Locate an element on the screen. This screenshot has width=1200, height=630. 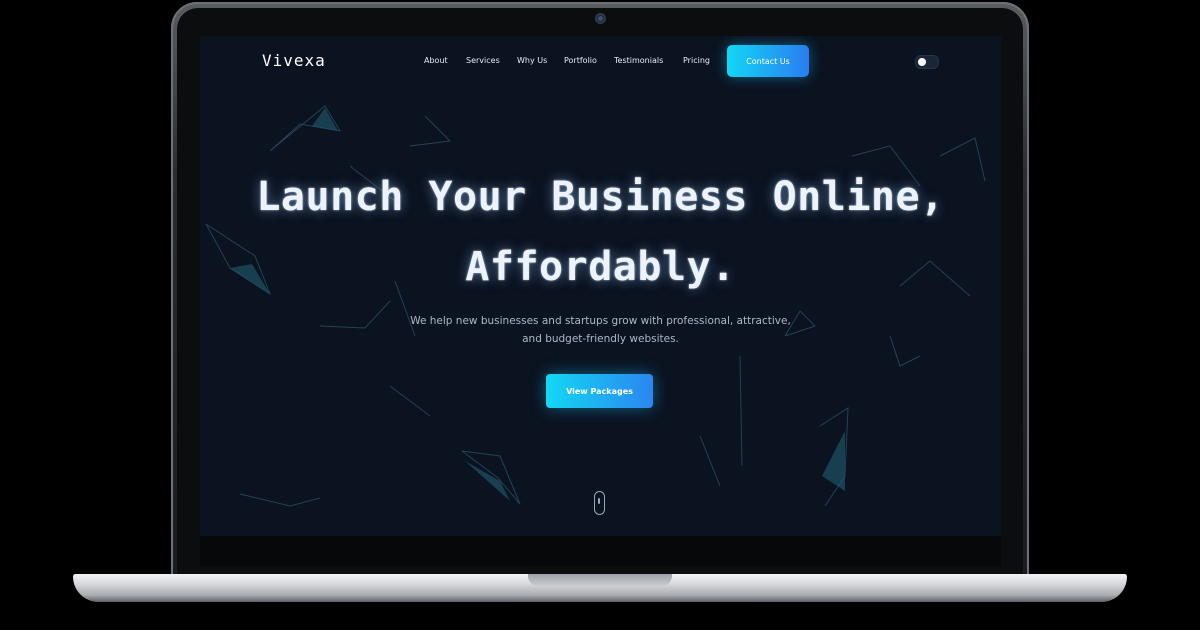
nav-link-testimonials: Testimonials is located at coordinates (638, 60).